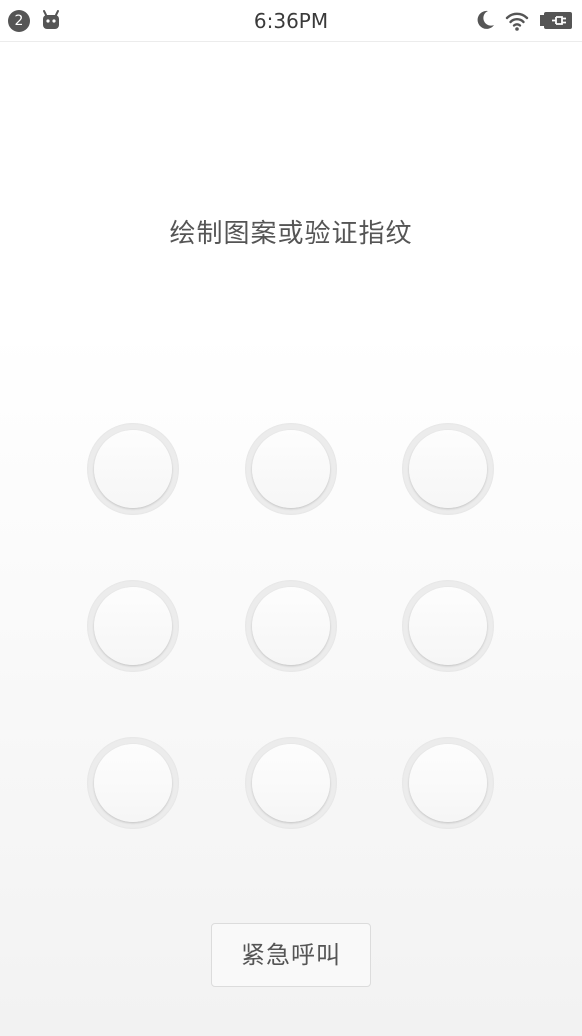  What do you see at coordinates (517, 21) in the screenshot?
I see `wifi-icon` at bounding box center [517, 21].